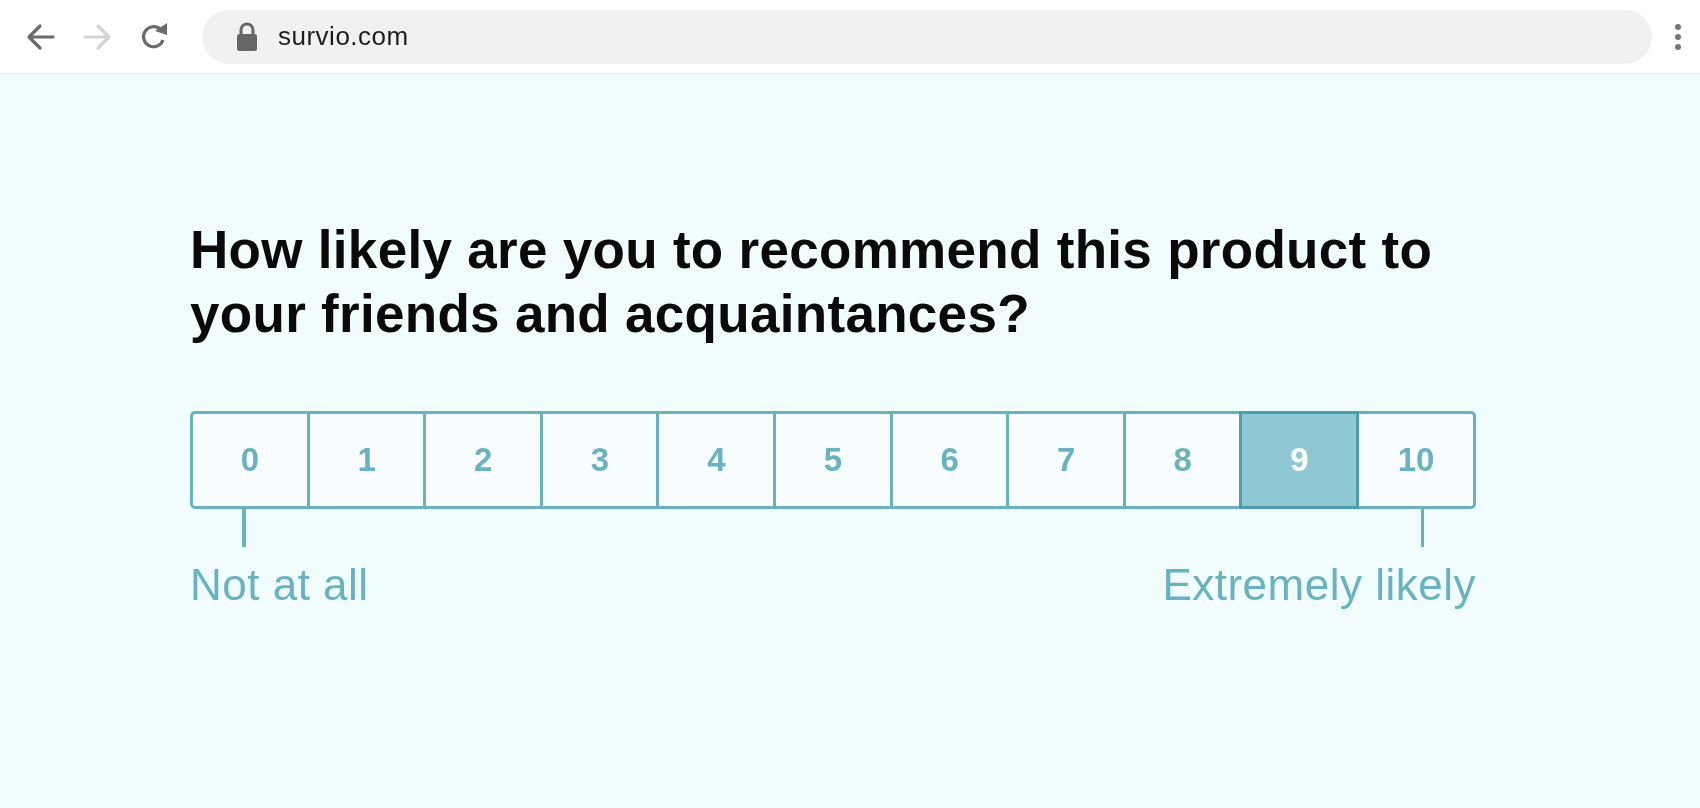 This screenshot has height=808, width=1700. Describe the element at coordinates (1319, 585) in the screenshot. I see `max-label: Extremely likely` at that location.